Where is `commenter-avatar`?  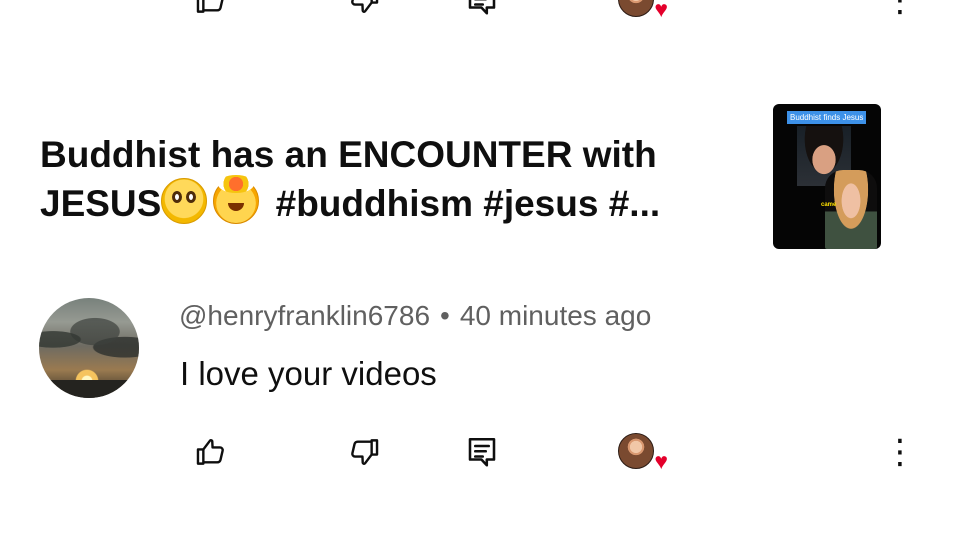 commenter-avatar is located at coordinates (89, 348).